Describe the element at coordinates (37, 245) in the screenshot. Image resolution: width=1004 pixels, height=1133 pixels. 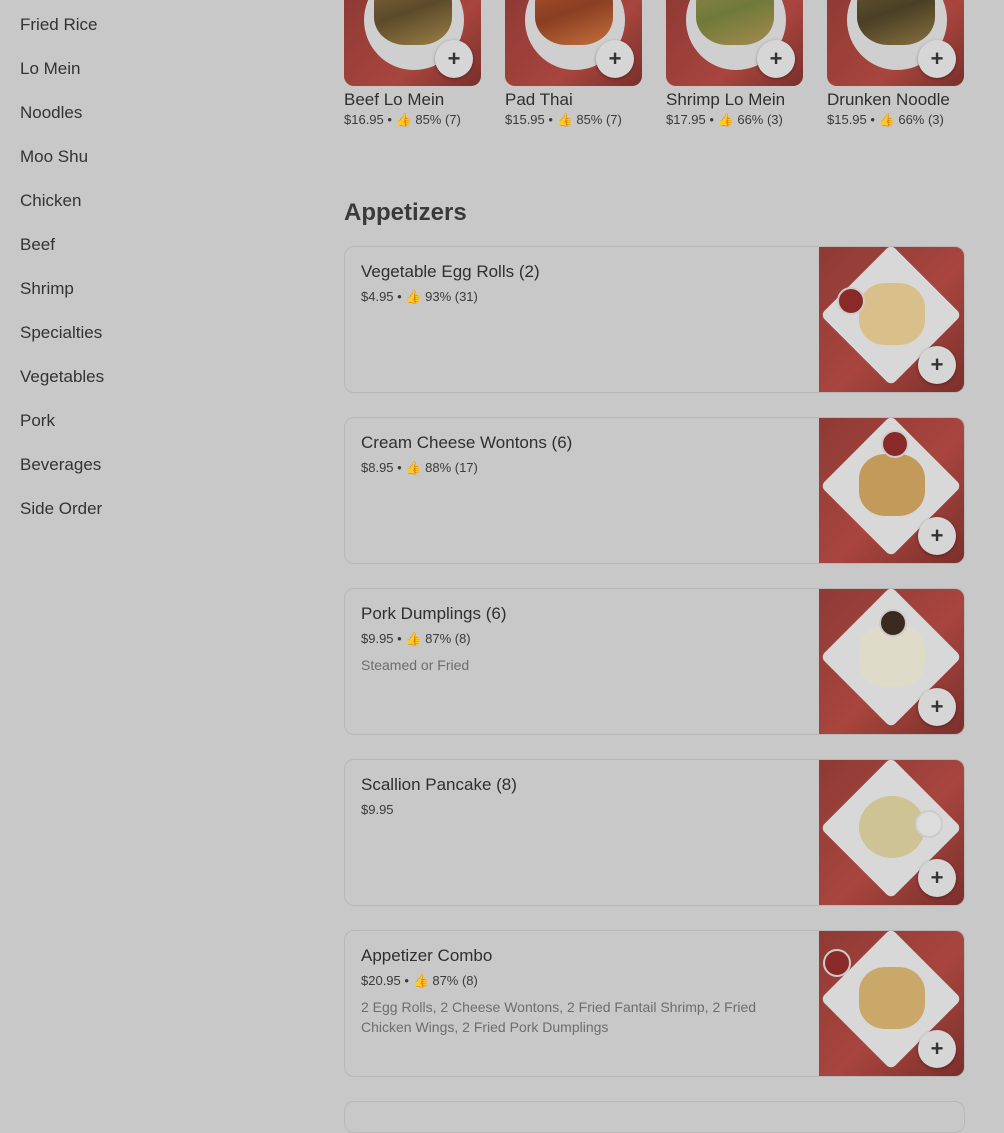
I see `sidebar-item-beef: Beef` at that location.